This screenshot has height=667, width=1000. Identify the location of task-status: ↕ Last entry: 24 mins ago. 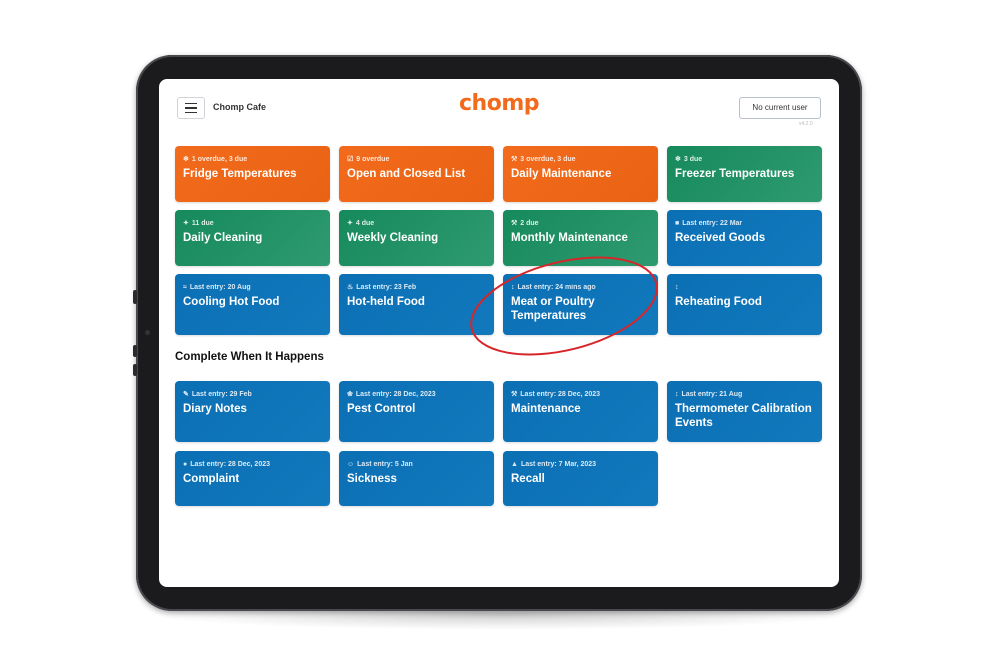
(580, 287).